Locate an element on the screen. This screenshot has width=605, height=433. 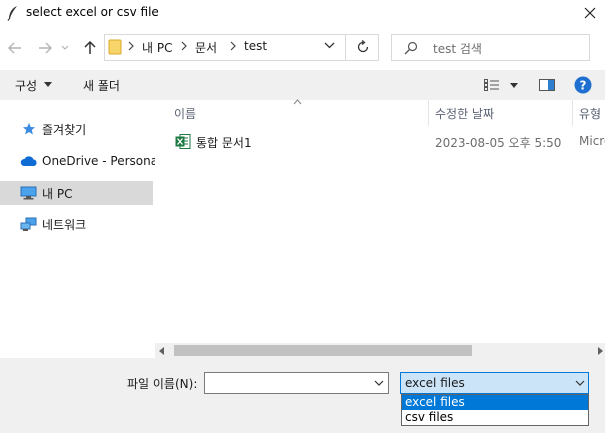
filter-selected-value: excel files is located at coordinates (435, 383).